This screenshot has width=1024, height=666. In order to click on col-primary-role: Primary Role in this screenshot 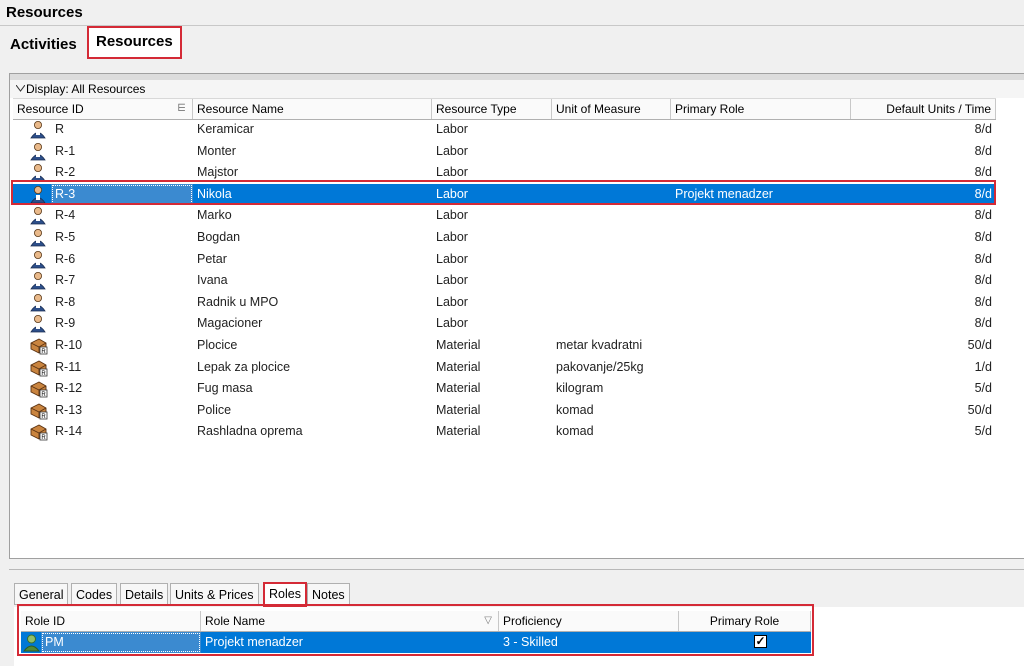, I will do `click(761, 109)`.